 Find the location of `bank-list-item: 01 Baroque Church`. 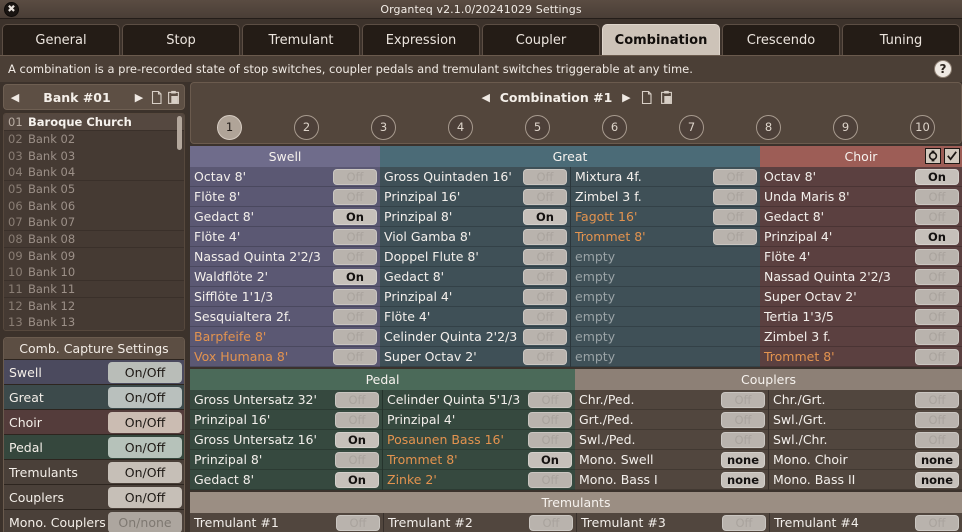

bank-list-item: 01 Baroque Church is located at coordinates (94, 122).